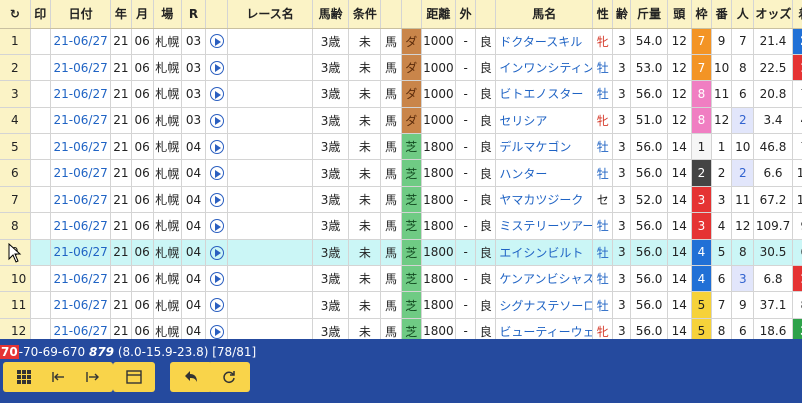  What do you see at coordinates (722, 14) in the screenshot?
I see `column-header: 番` at bounding box center [722, 14].